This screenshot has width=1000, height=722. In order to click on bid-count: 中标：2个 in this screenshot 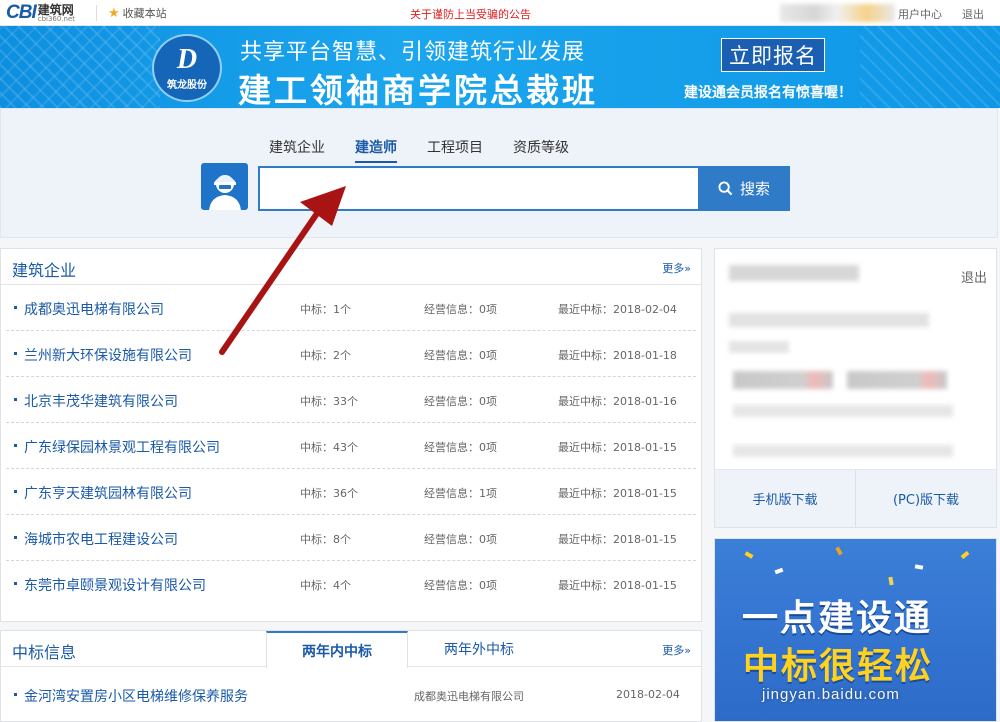, I will do `click(325, 355)`.